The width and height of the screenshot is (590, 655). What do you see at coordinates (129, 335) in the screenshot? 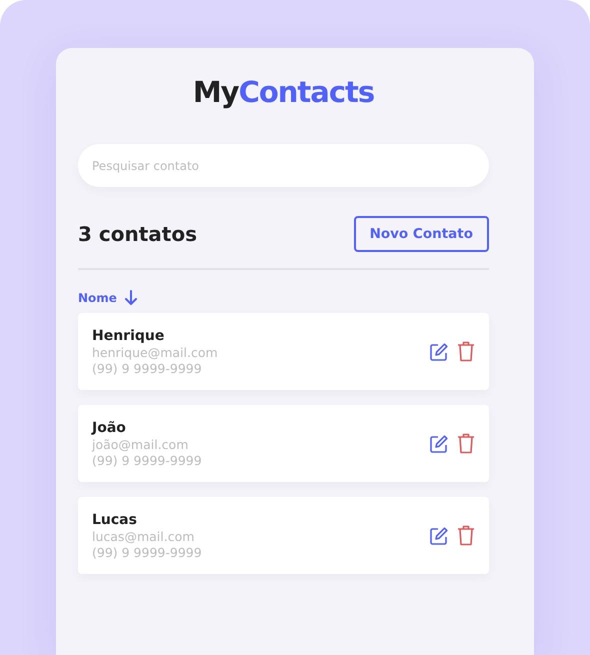
I see `contact-name: Henrique` at bounding box center [129, 335].